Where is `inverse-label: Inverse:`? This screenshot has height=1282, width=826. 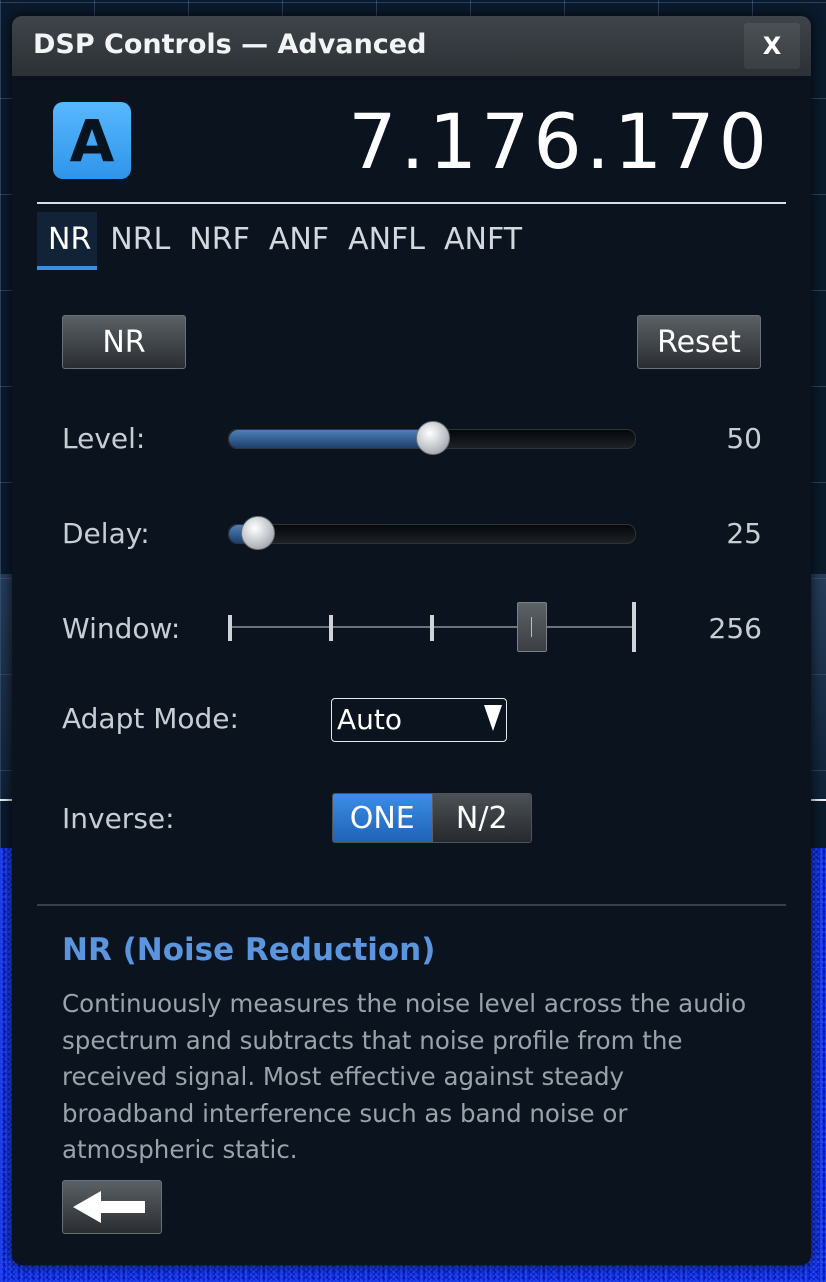 inverse-label: Inverse: is located at coordinates (118, 818).